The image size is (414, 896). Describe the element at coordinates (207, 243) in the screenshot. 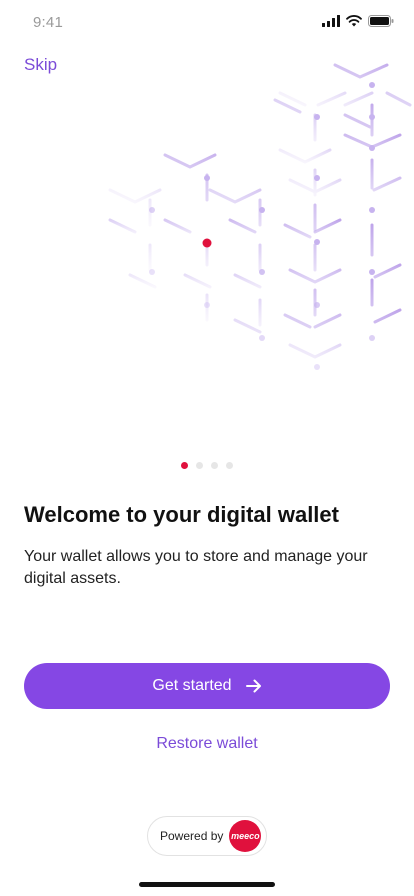

I see `highlight-node-dot` at that location.